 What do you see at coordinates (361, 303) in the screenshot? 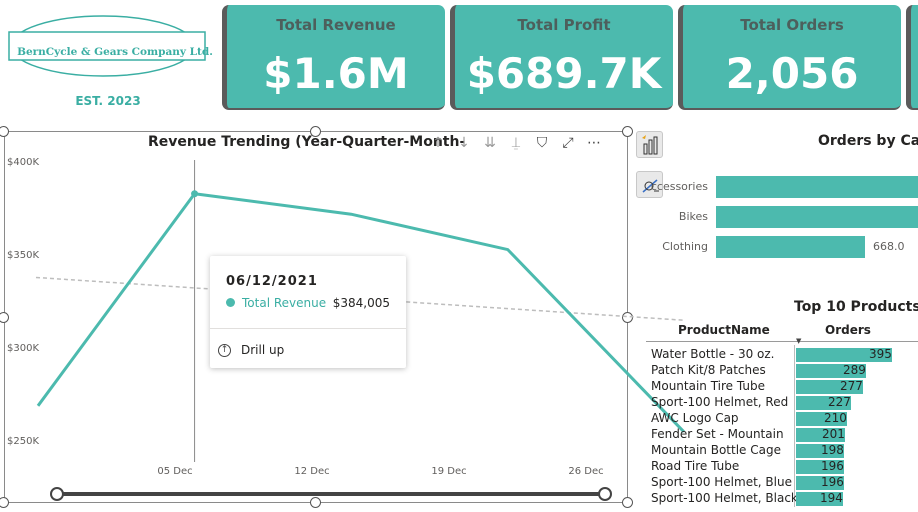
I see `tooltip-value: $384,005` at bounding box center [361, 303].